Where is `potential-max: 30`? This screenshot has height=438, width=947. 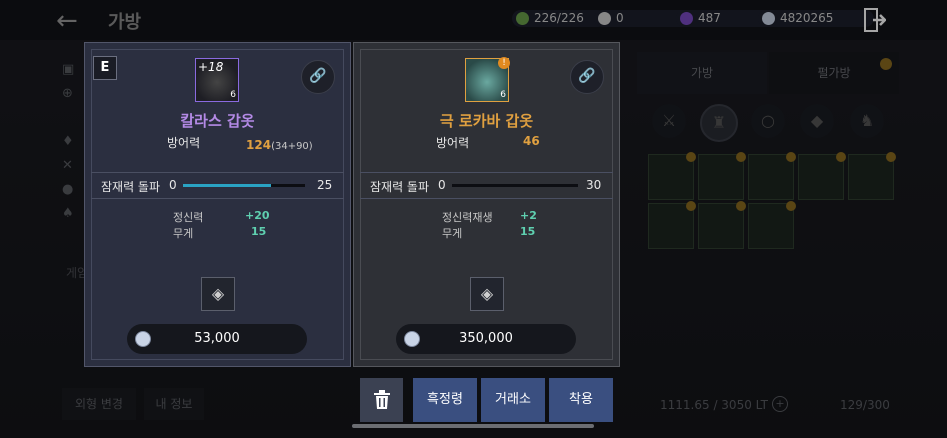
potential-max: 30 is located at coordinates (594, 185).